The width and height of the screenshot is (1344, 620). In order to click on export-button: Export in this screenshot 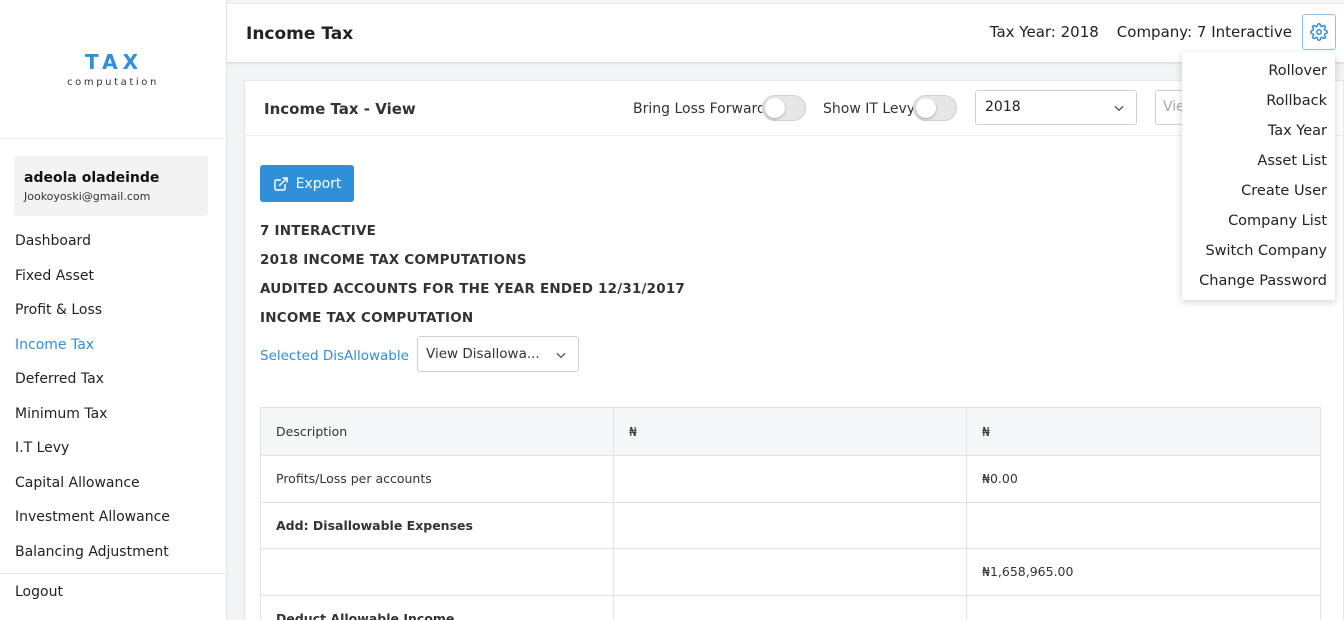, I will do `click(307, 183)`.